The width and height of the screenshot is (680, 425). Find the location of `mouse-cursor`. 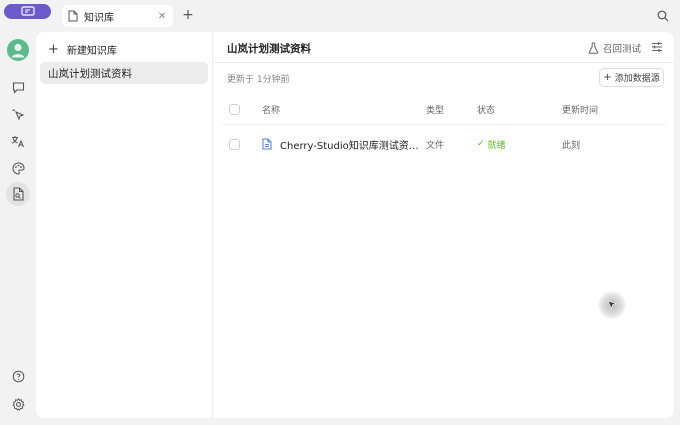

mouse-cursor is located at coordinates (612, 305).